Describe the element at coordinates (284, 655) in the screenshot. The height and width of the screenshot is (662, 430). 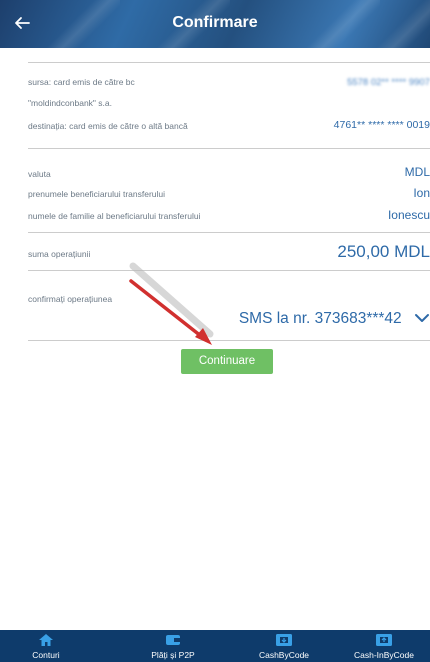
I see `nav-label-cashbycode: CashByCode` at that location.